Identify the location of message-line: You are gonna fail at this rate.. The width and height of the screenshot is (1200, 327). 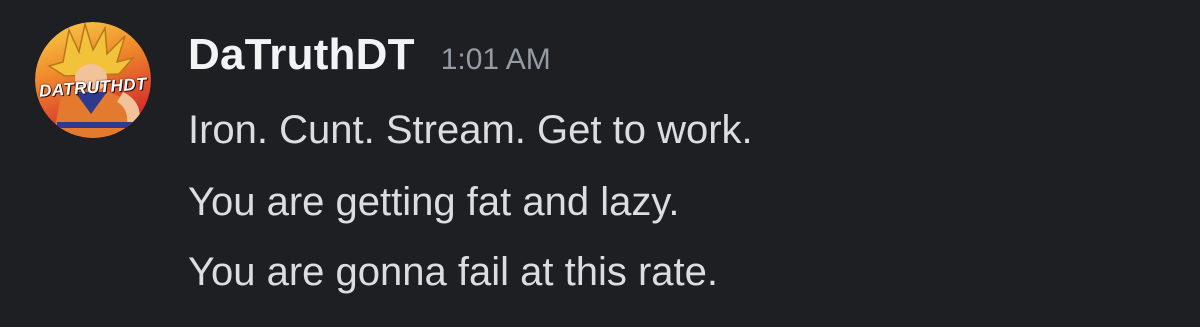
(453, 272).